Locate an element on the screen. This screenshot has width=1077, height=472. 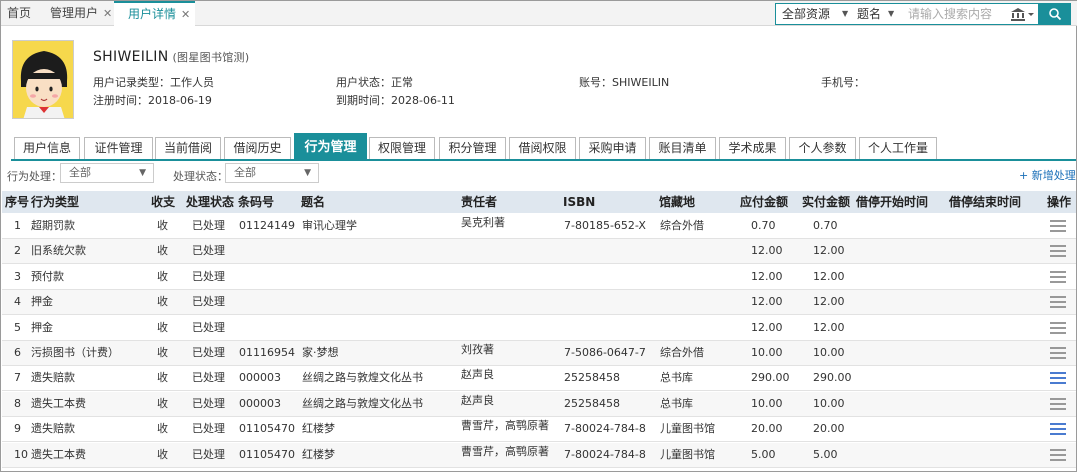
expire-date-field: 到期时间：2028-06-11 is located at coordinates (395, 100).